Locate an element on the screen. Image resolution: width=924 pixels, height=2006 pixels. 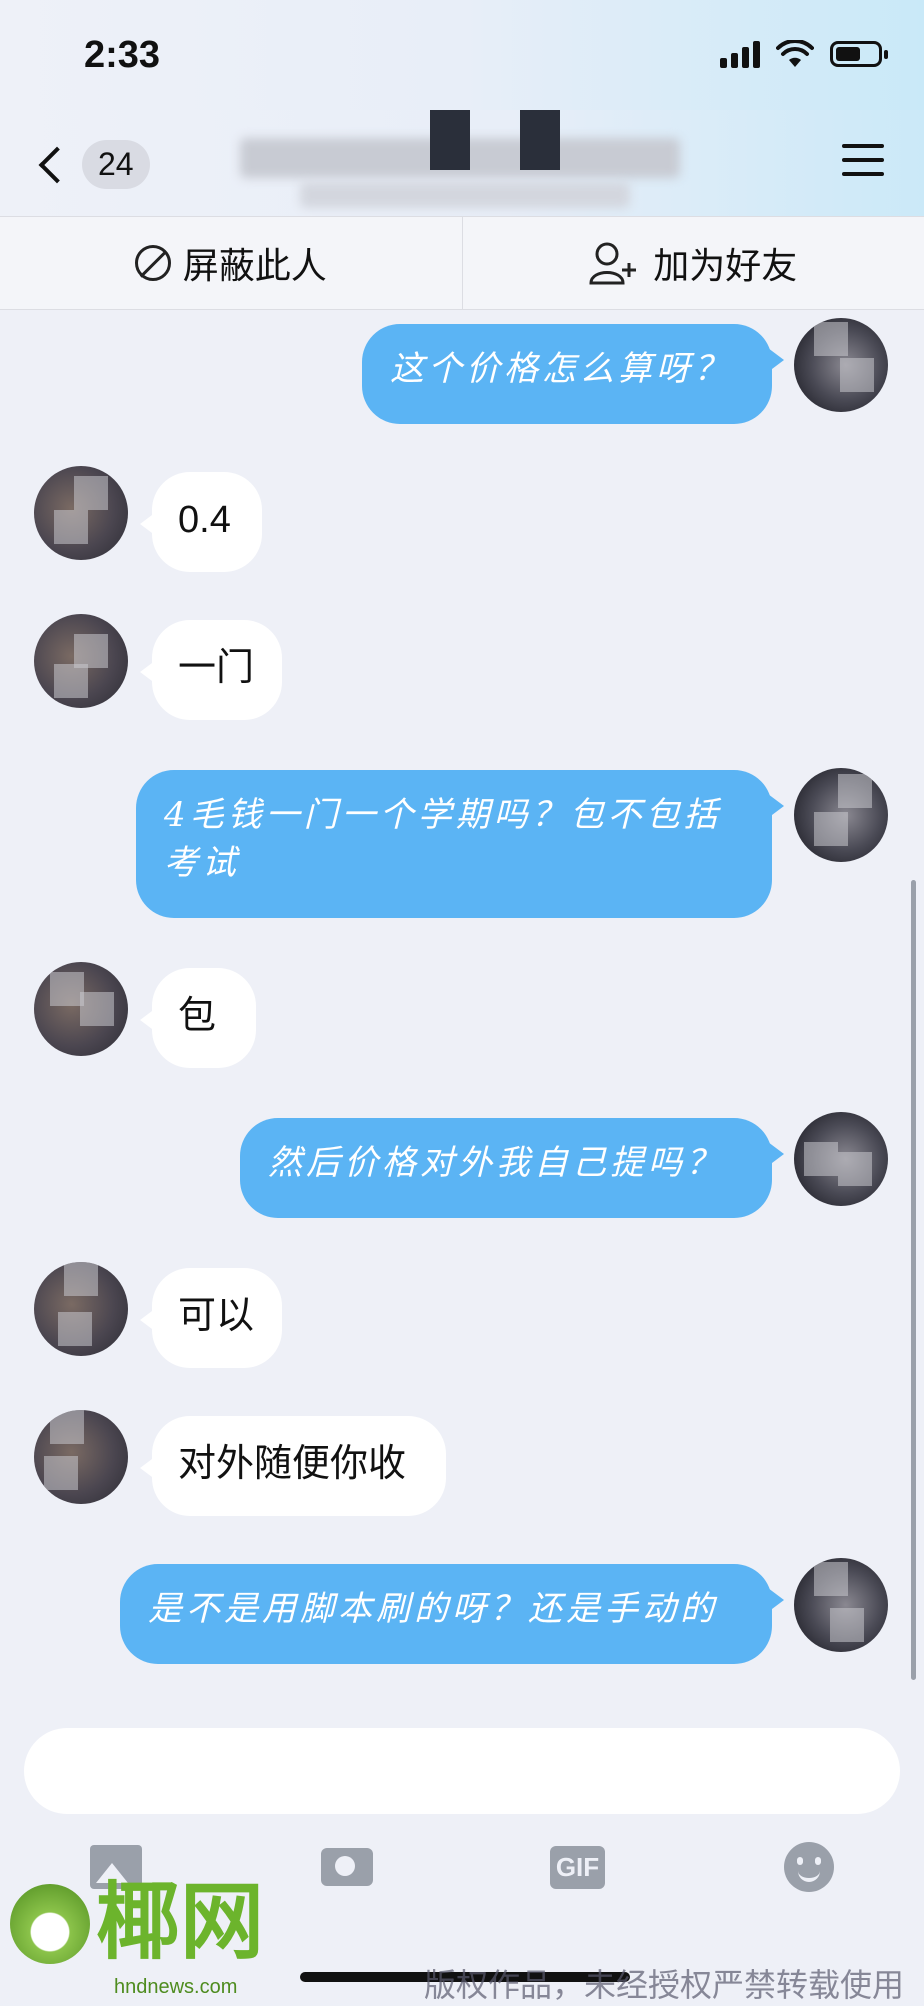
status-bar: 2:33 is located at coordinates (462, 55).